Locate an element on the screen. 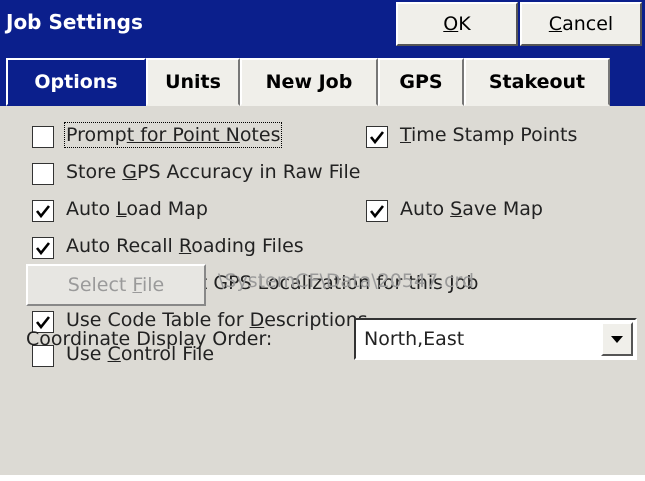 The height and width of the screenshot is (481, 645). coordinate-order-label: Coordinate Display Order: is located at coordinates (149, 339).